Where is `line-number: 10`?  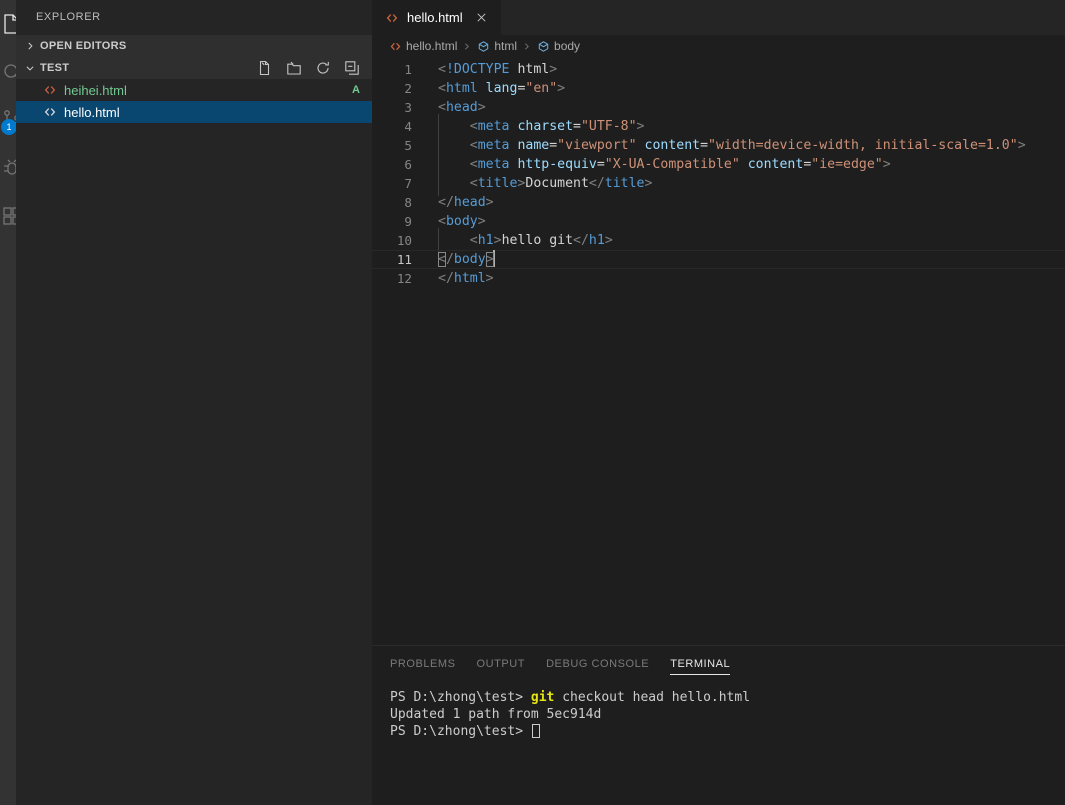
line-number: 10 is located at coordinates (404, 240).